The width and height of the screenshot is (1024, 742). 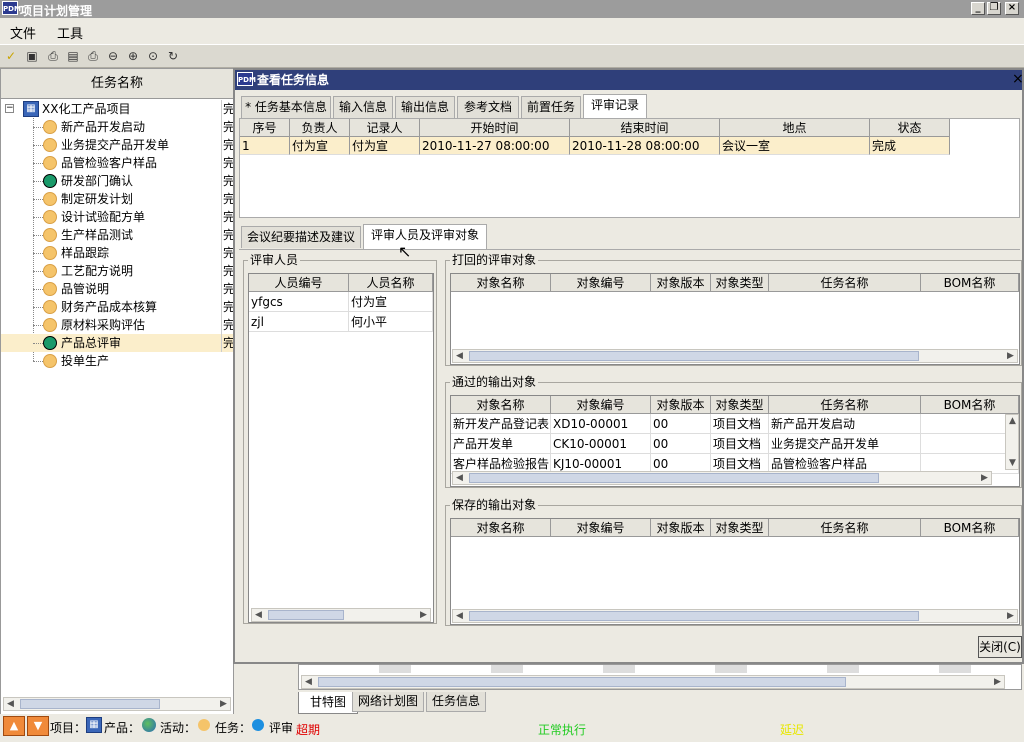 I want to click on refresh-icon: ↻, so click(x=173, y=56).